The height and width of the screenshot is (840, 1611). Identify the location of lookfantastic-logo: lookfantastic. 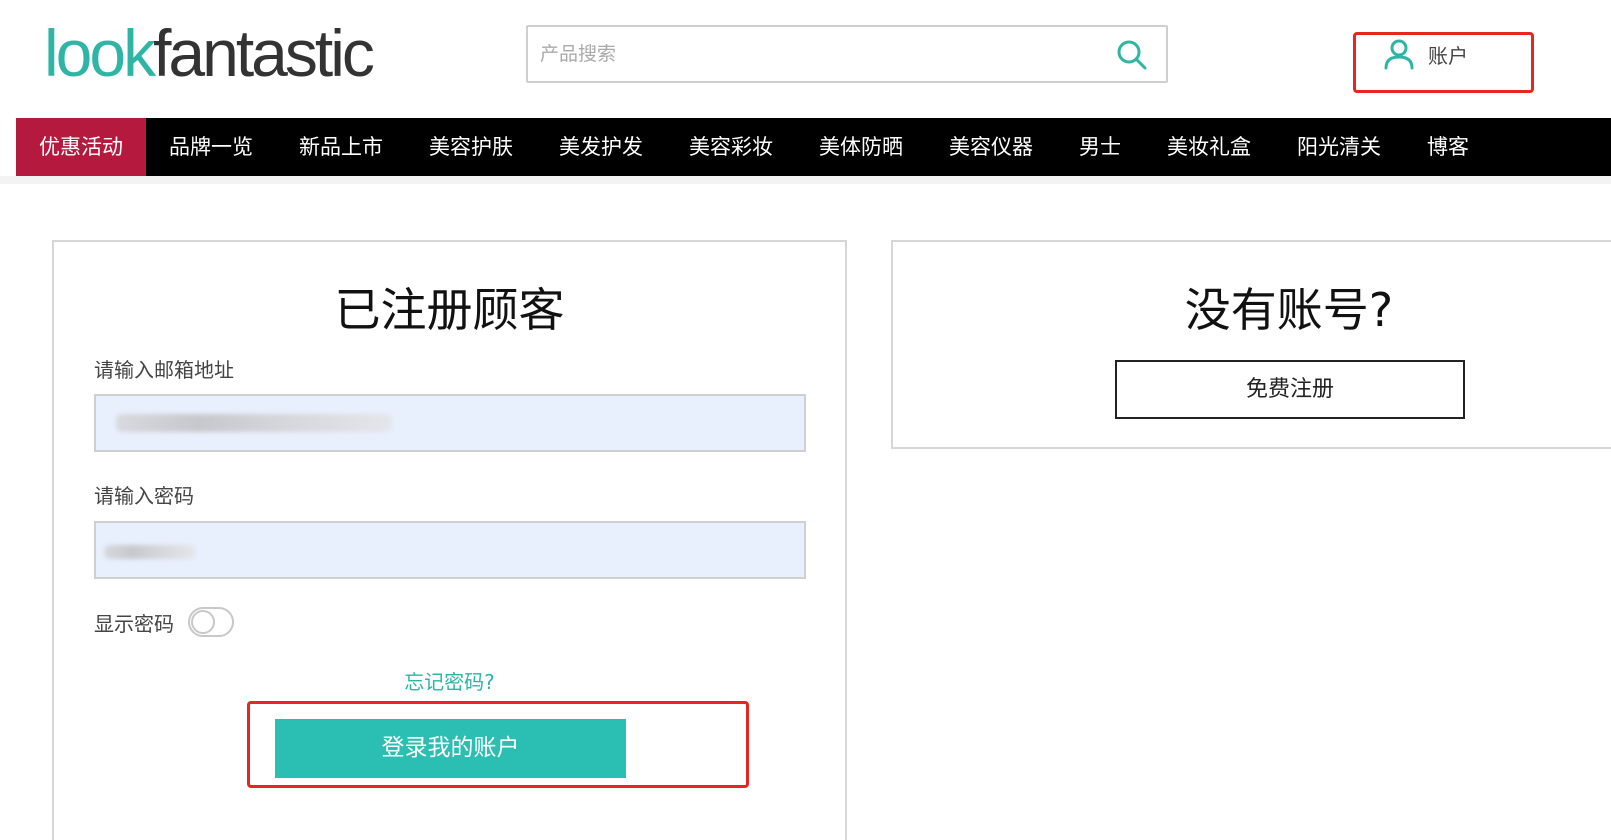
(209, 53).